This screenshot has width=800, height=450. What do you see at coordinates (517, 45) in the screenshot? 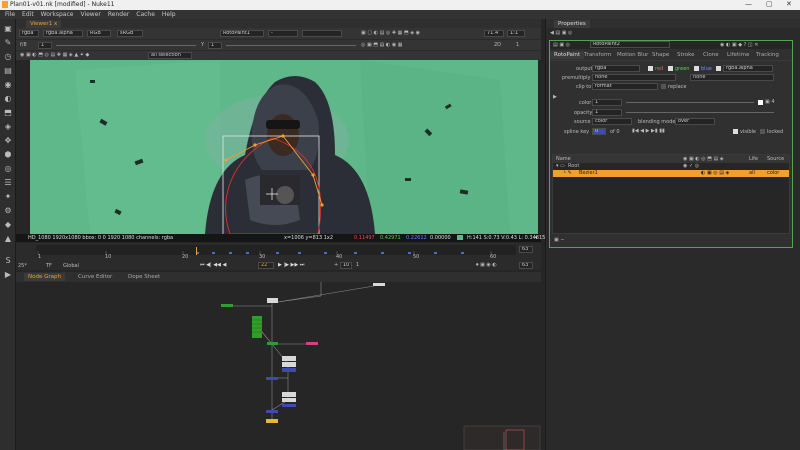
I see `frame-label: 1` at bounding box center [517, 45].